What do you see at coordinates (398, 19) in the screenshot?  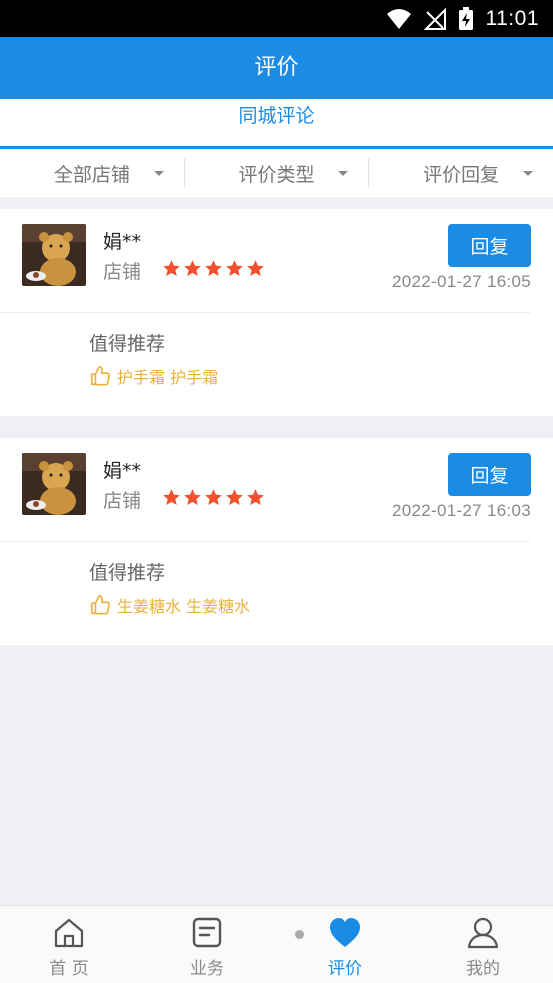 I see `wifi-icon` at bounding box center [398, 19].